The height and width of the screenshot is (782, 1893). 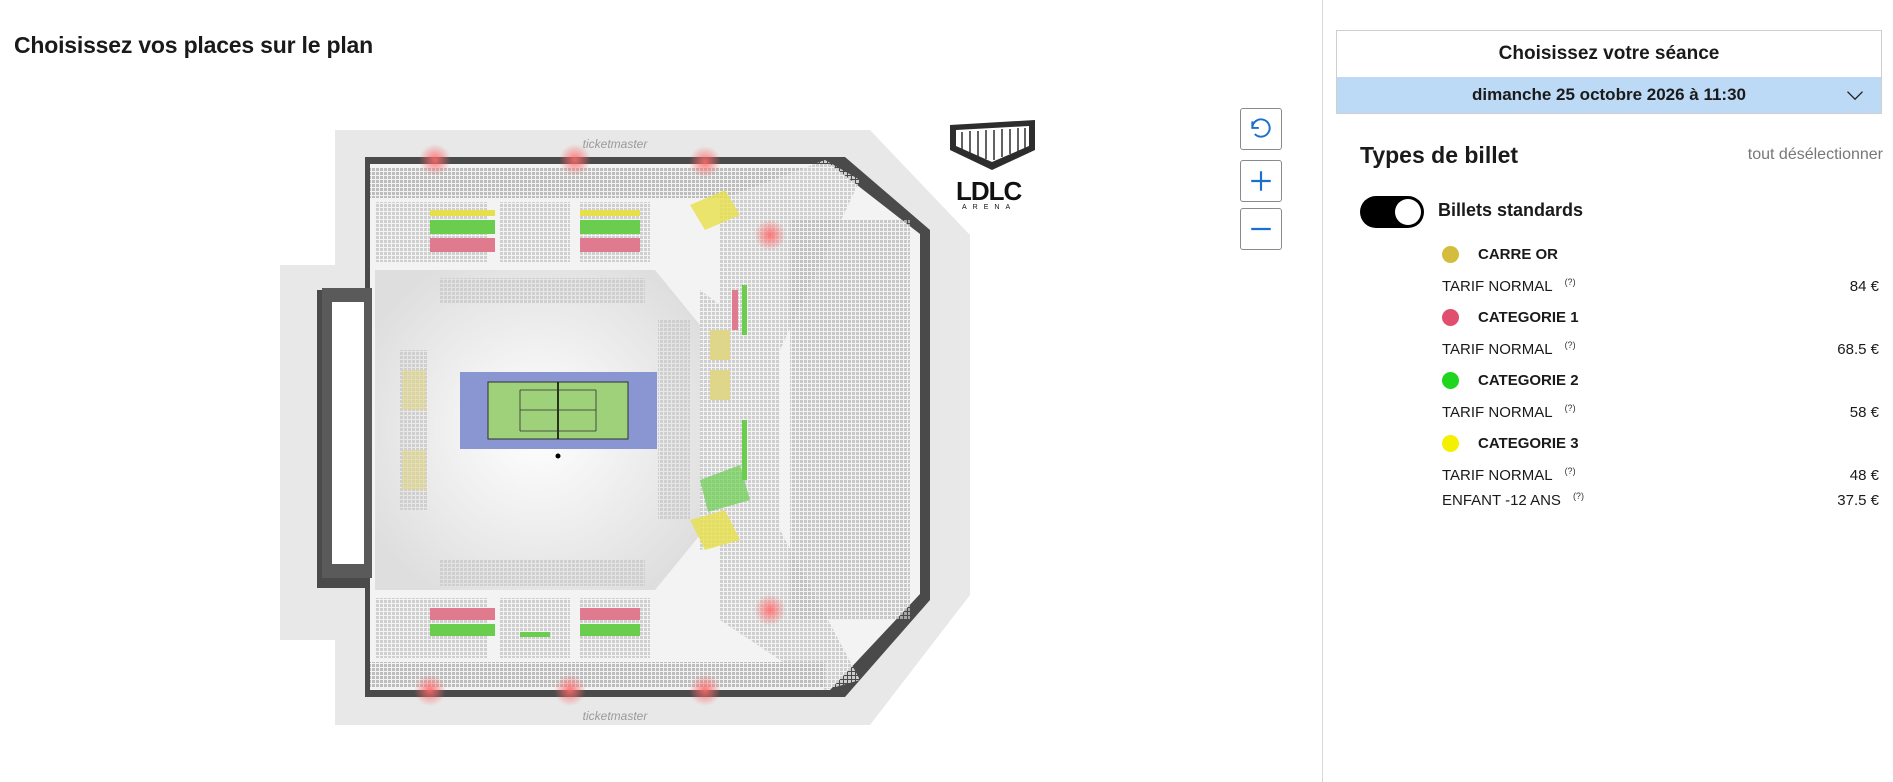 I want to click on floor-top-seats, so click(x=542, y=291).